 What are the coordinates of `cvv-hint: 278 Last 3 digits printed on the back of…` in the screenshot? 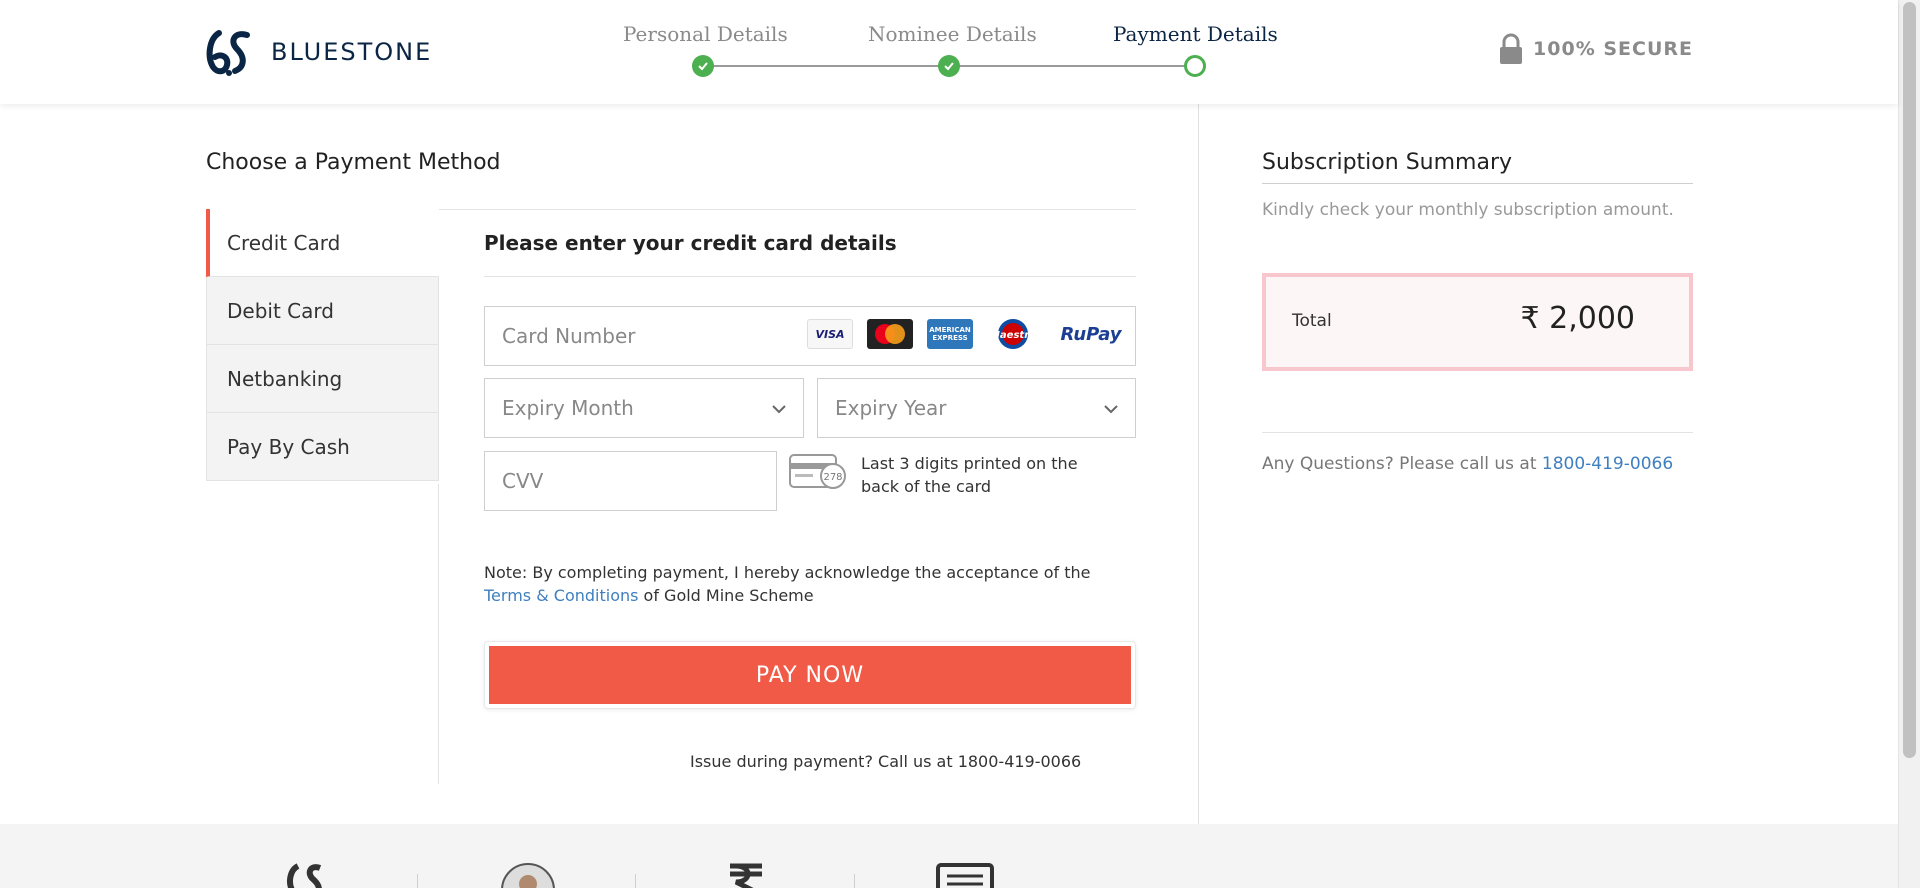 It's located at (945, 475).